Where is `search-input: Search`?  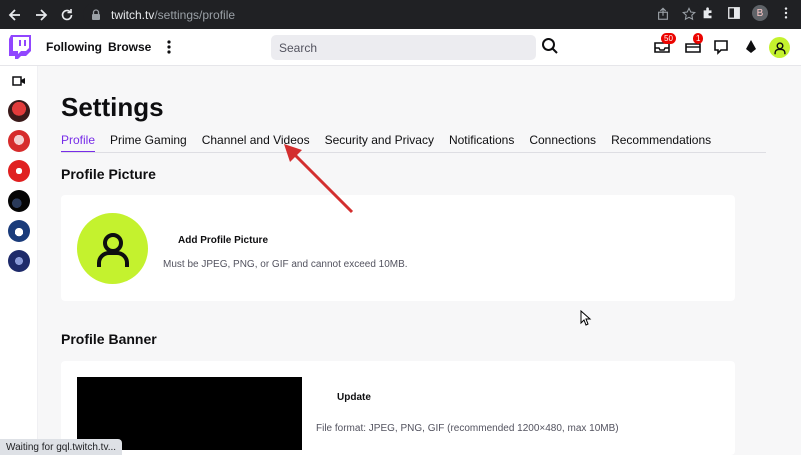 search-input: Search is located at coordinates (403, 47).